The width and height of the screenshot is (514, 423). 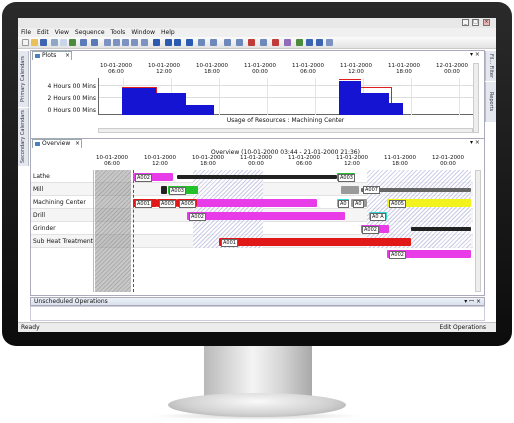 What do you see at coordinates (118, 32) in the screenshot?
I see `menu-tools: Tools` at bounding box center [118, 32].